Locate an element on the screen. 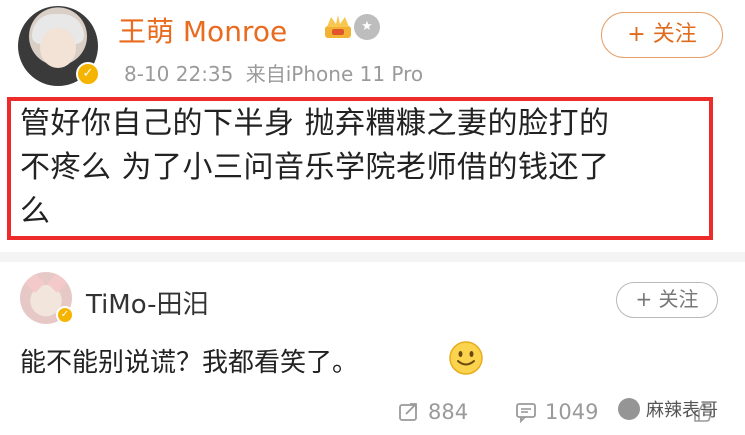  repost-count: 884 is located at coordinates (448, 412).